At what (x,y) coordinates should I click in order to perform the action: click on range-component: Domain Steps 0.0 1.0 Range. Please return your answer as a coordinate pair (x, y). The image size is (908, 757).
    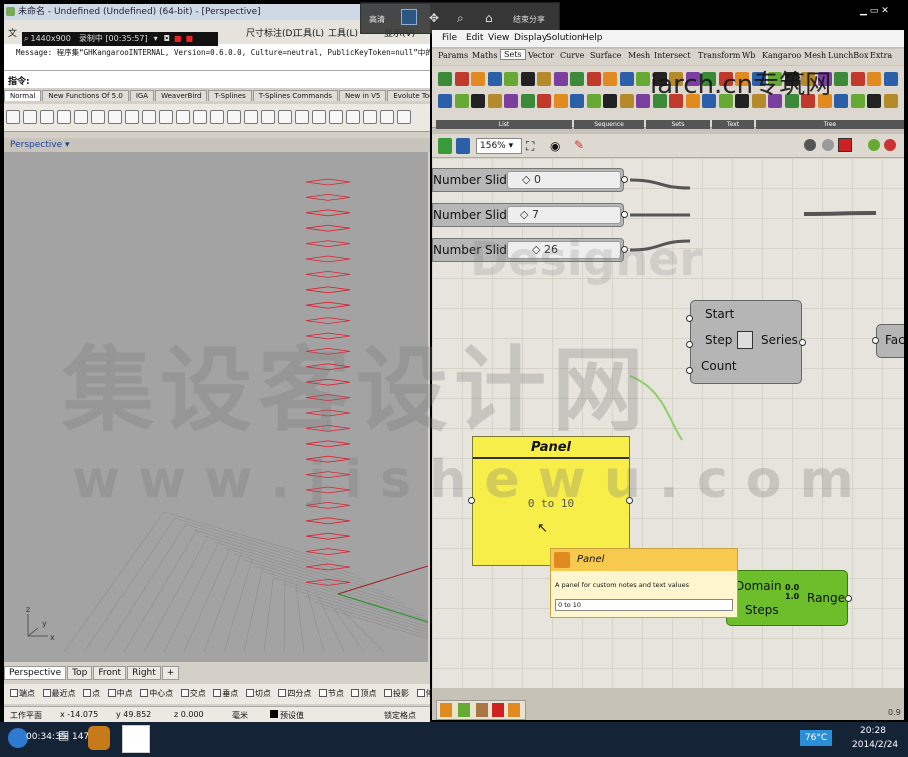
    Looking at the image, I should click on (789, 598).